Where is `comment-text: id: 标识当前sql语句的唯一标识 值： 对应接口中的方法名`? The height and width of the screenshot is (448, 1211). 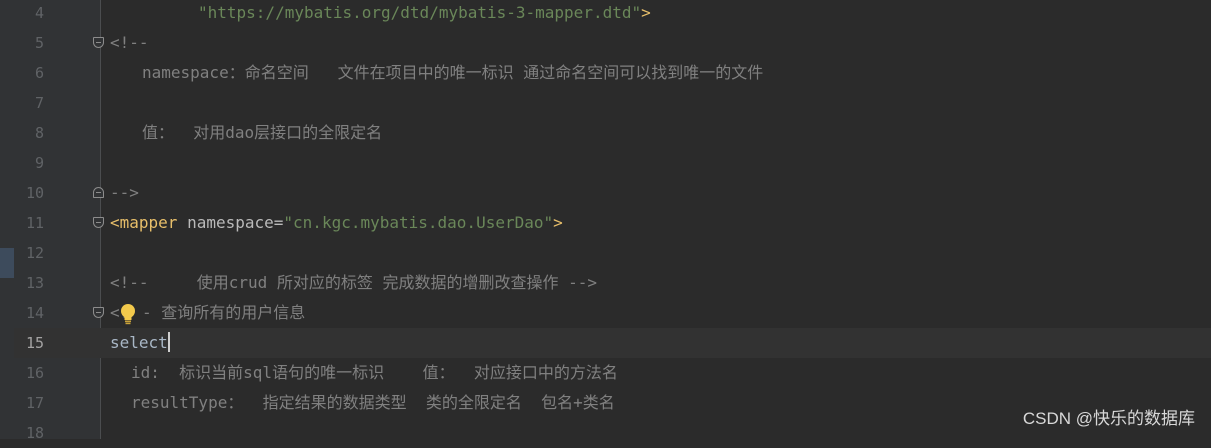 comment-text: id: 标识当前sql语句的唯一标识 值： 对应接口中的方法名 is located at coordinates (374, 372).